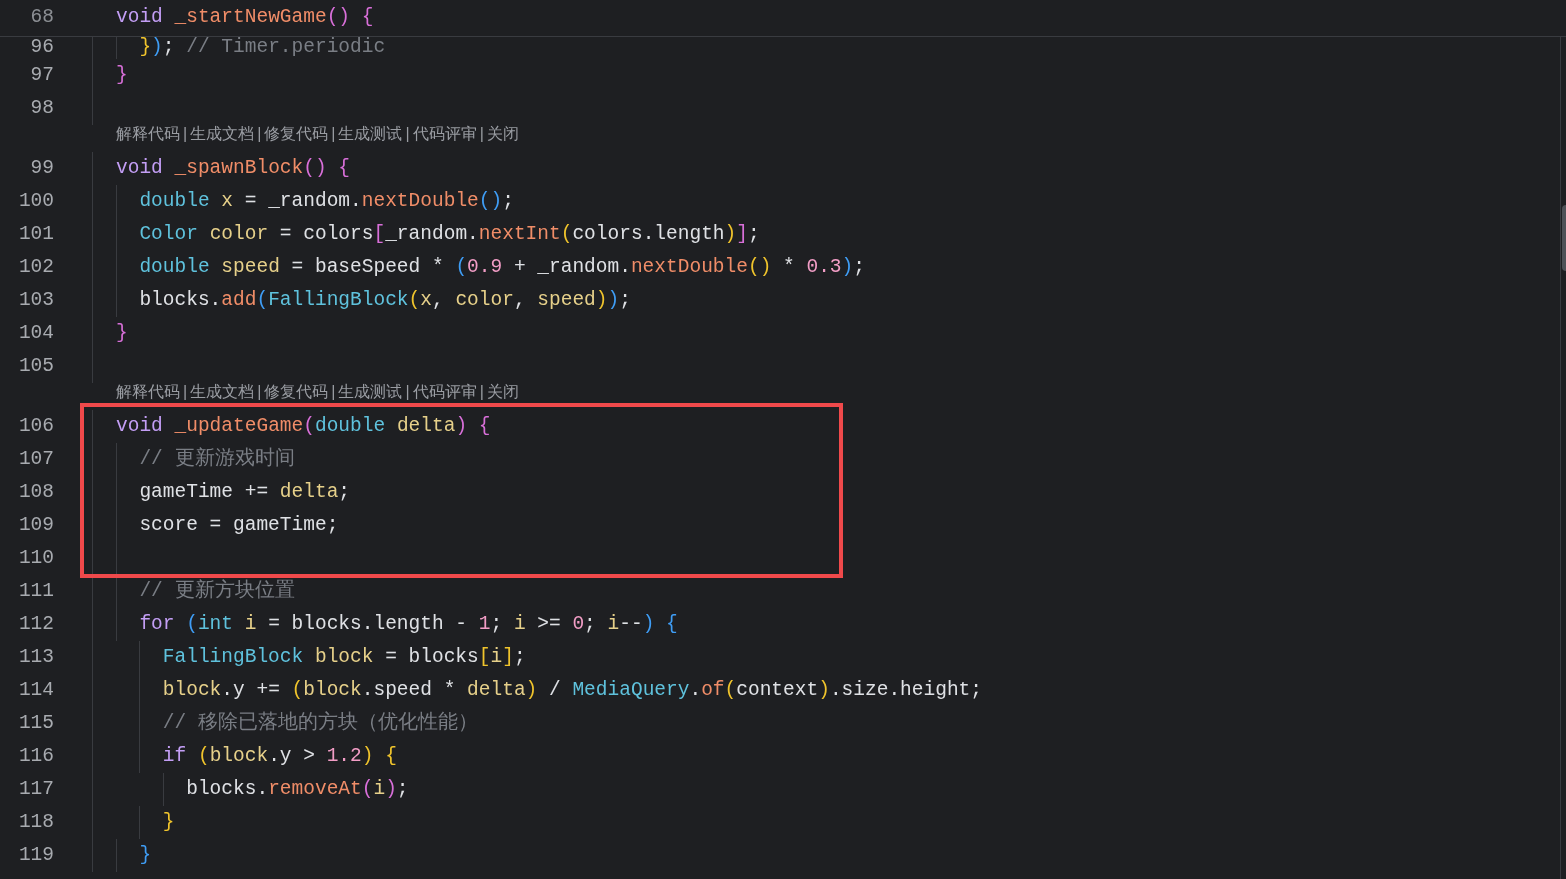 The image size is (1566, 879). Describe the element at coordinates (408, 624) in the screenshot. I see `code-line: for (int i = blocks.length - 1; i >= 0; i--) {` at that location.